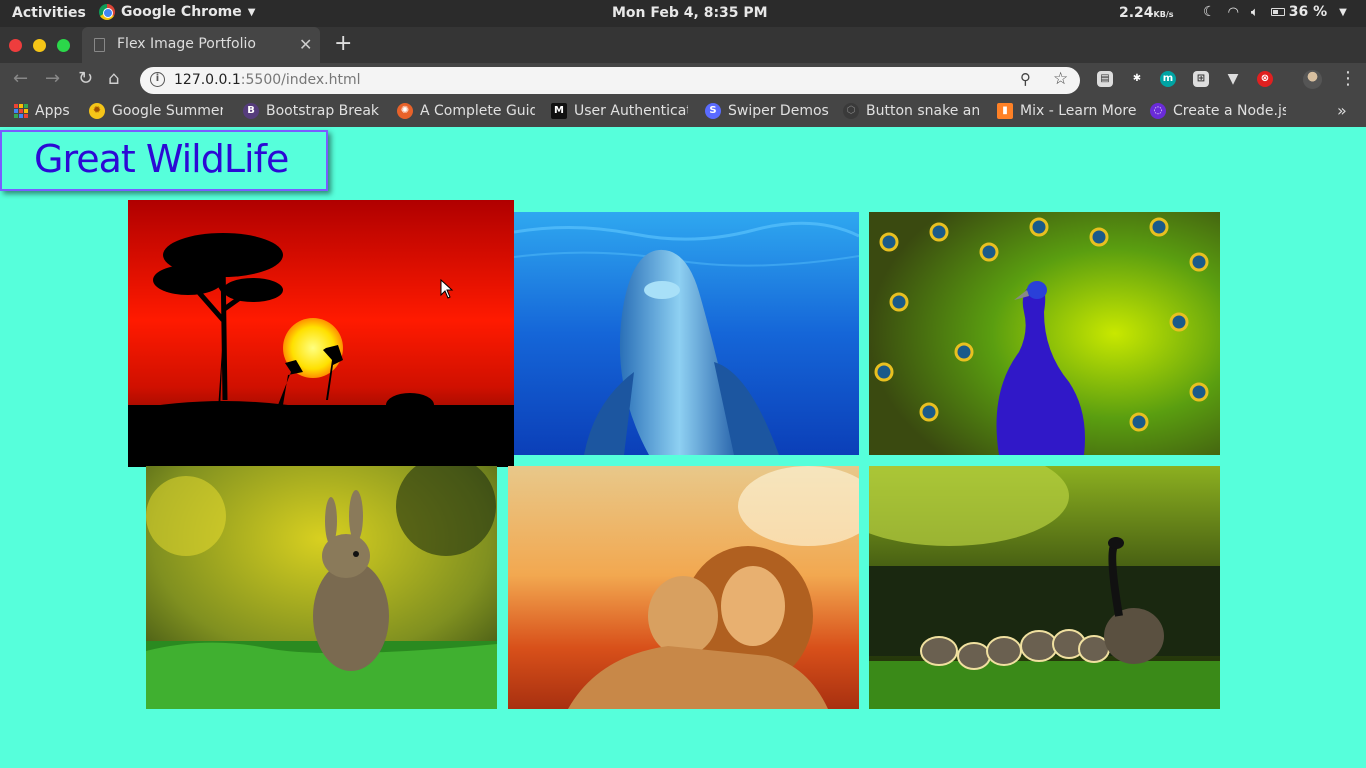 Image resolution: width=1366 pixels, height=768 pixels. What do you see at coordinates (1254, 12) in the screenshot?
I see `volume-icon: 🔈︎` at bounding box center [1254, 12].